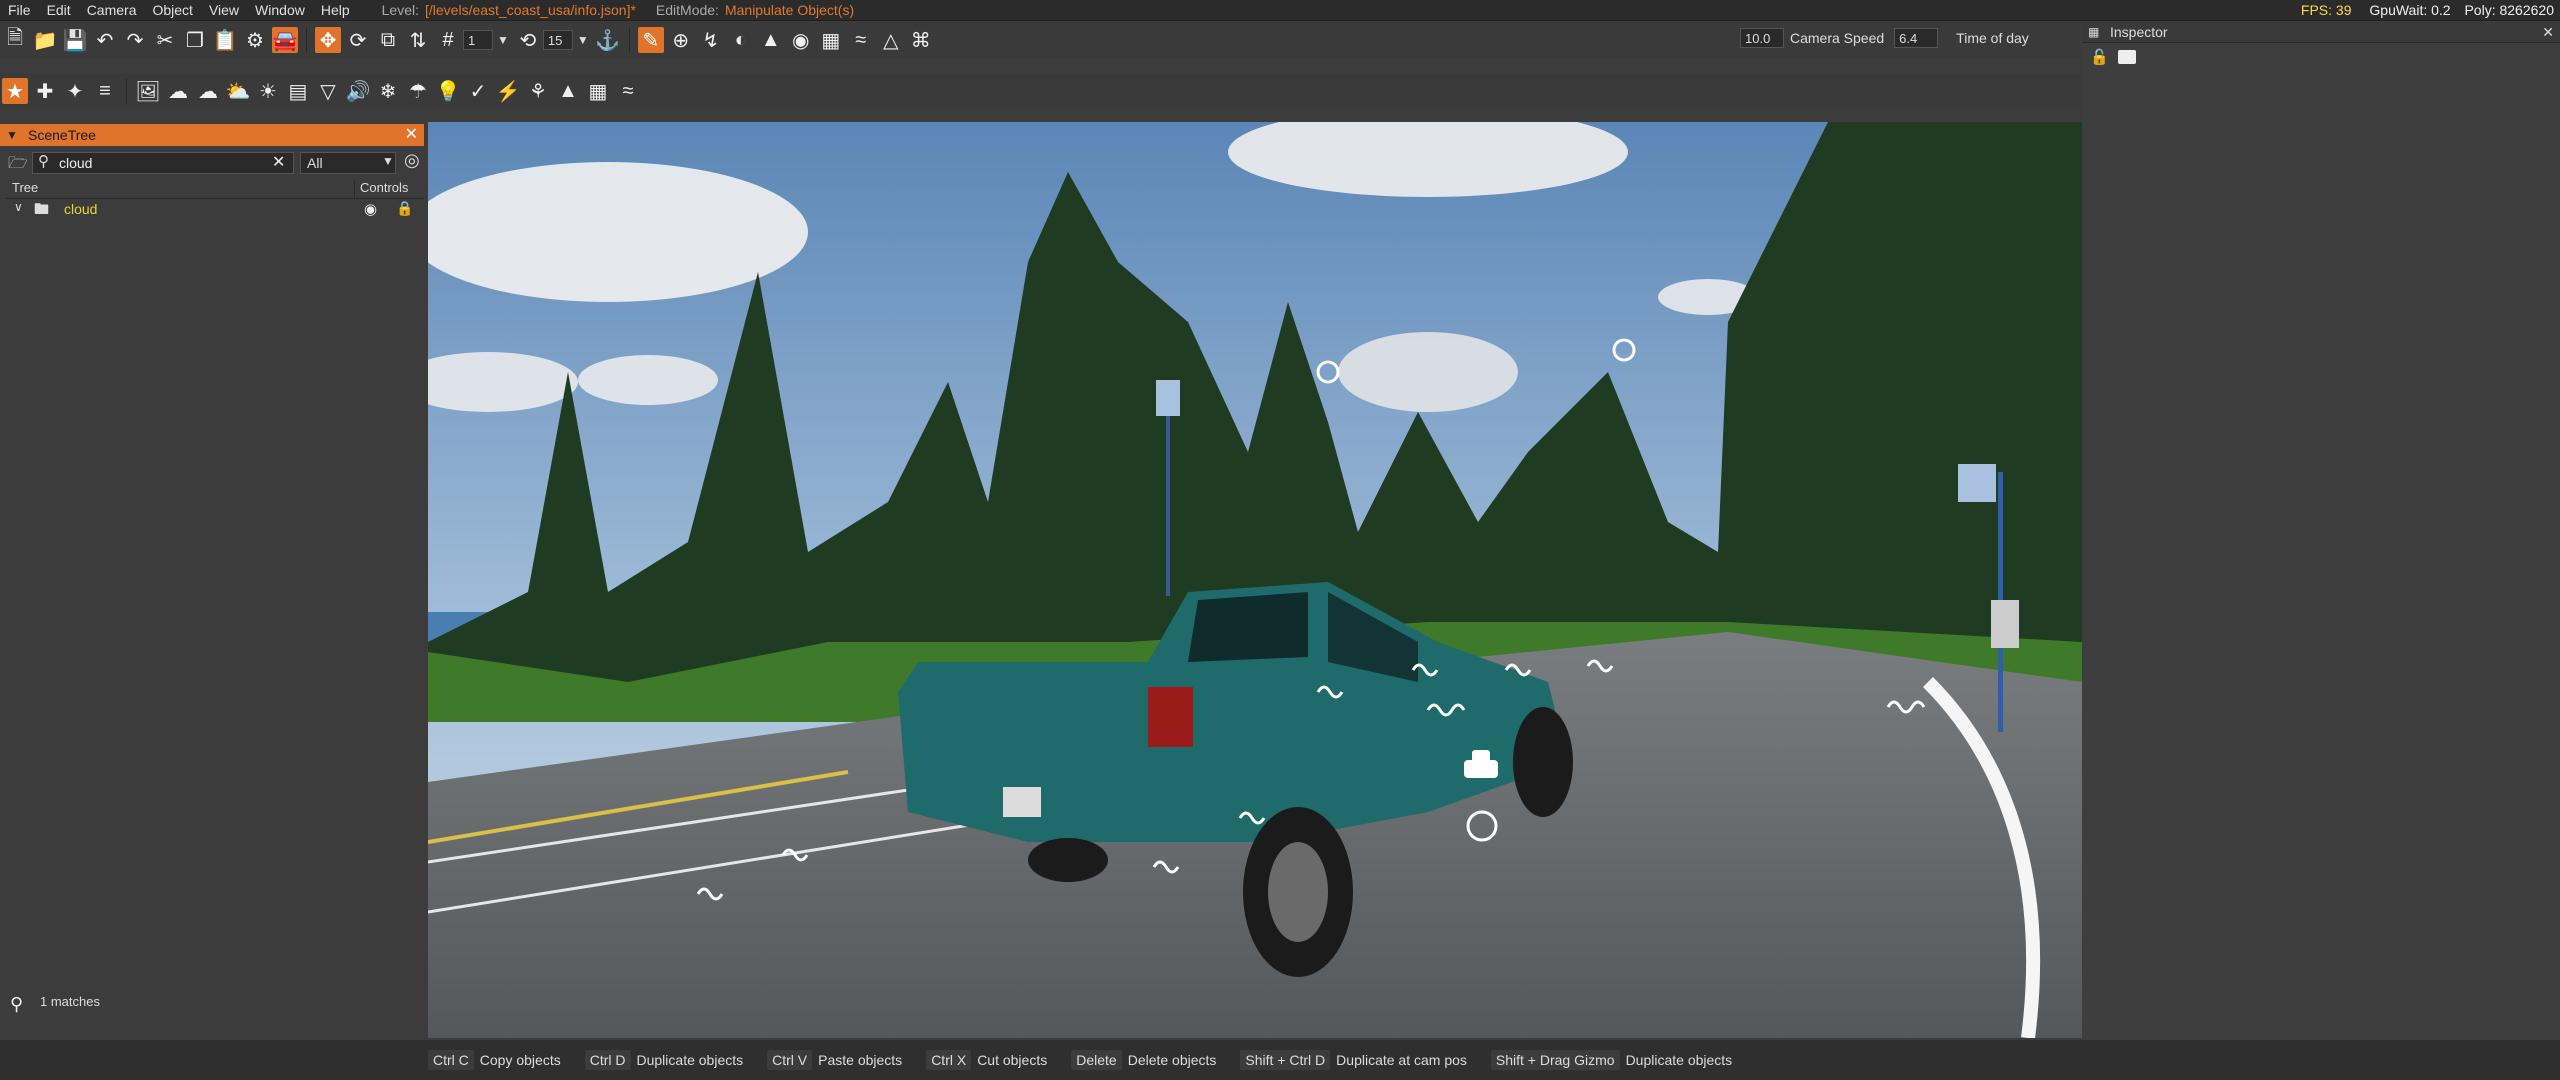  Describe the element at coordinates (105, 91) in the screenshot. I see `add-group-icon: ≡` at that location.